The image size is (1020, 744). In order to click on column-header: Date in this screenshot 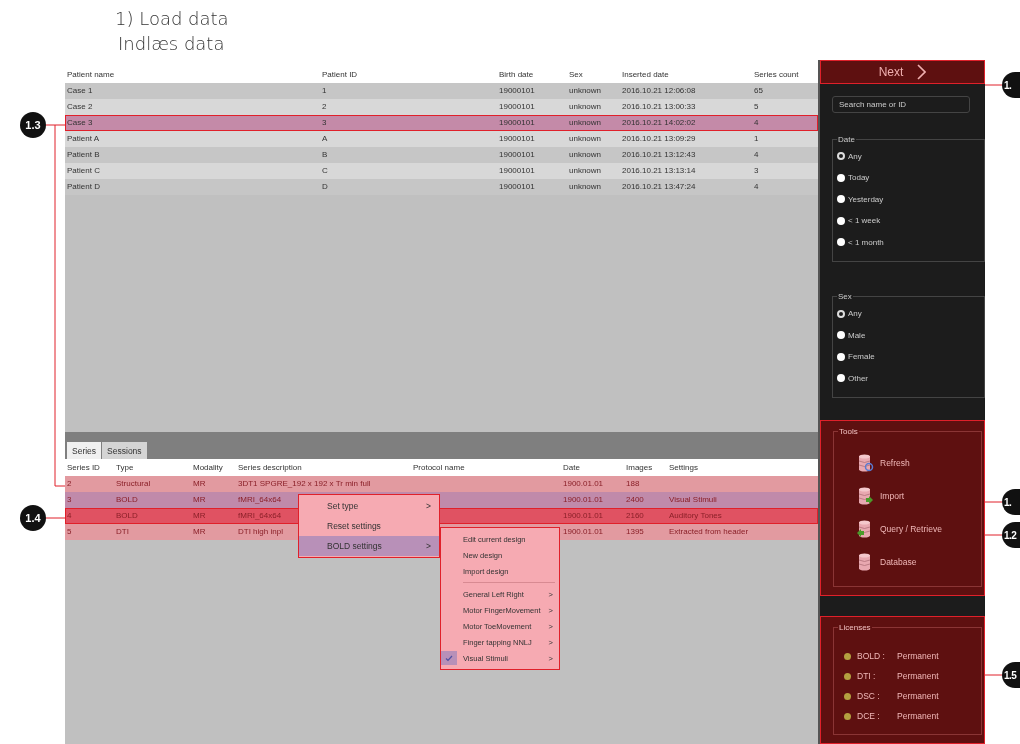, I will do `click(571, 467)`.